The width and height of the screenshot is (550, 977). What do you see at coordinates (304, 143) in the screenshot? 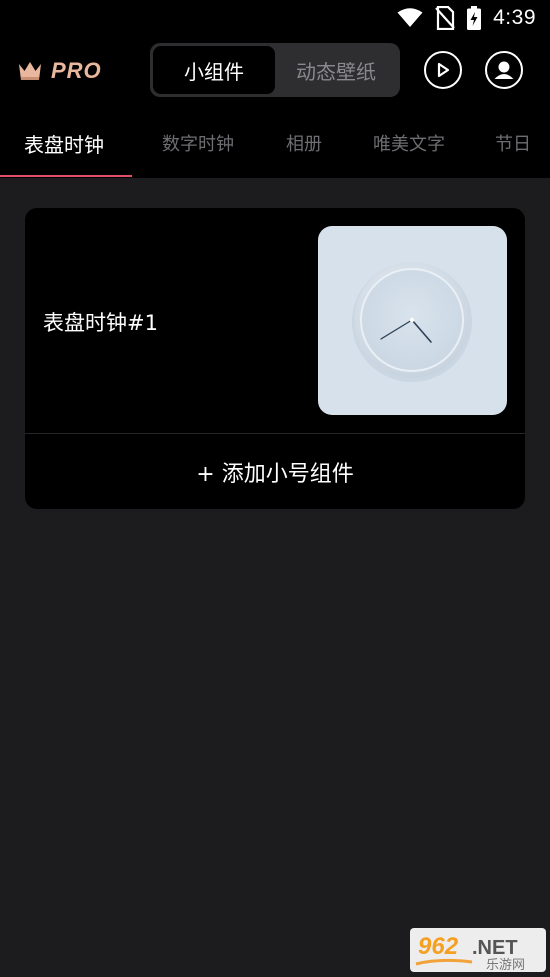
I see `tab-album: 相册` at bounding box center [304, 143].